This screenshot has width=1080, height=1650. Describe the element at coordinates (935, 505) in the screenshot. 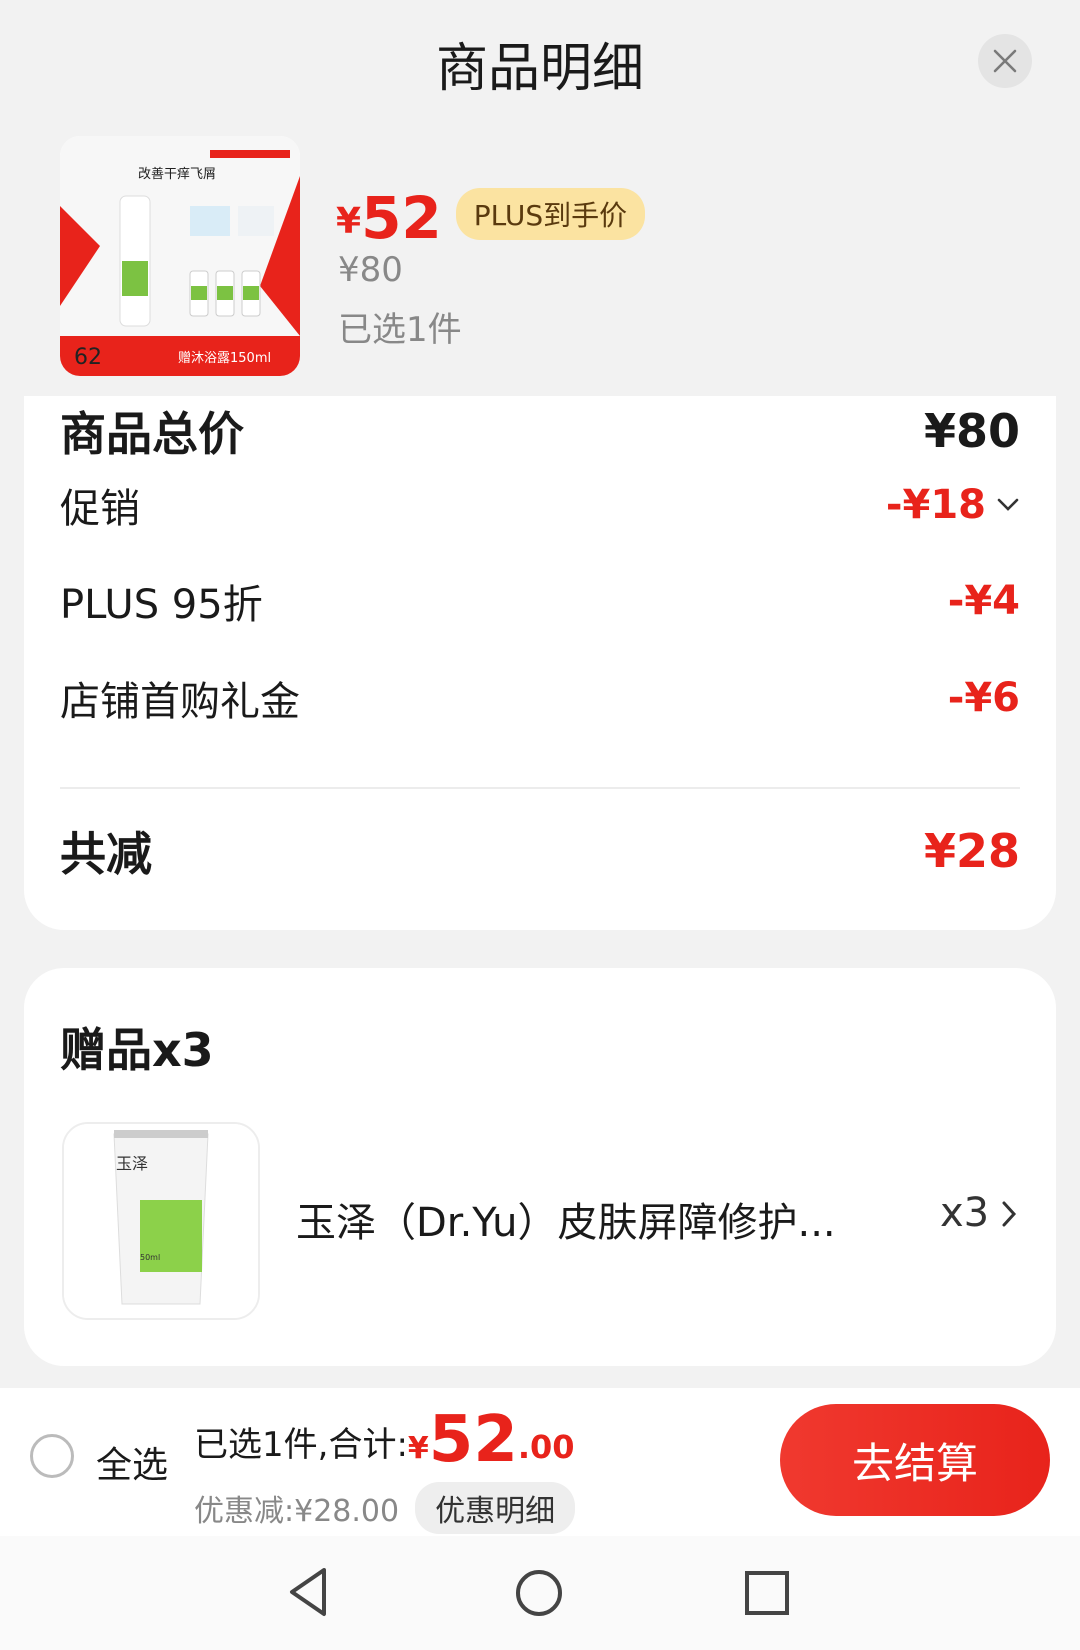

I see `promo-value: -¥18` at that location.